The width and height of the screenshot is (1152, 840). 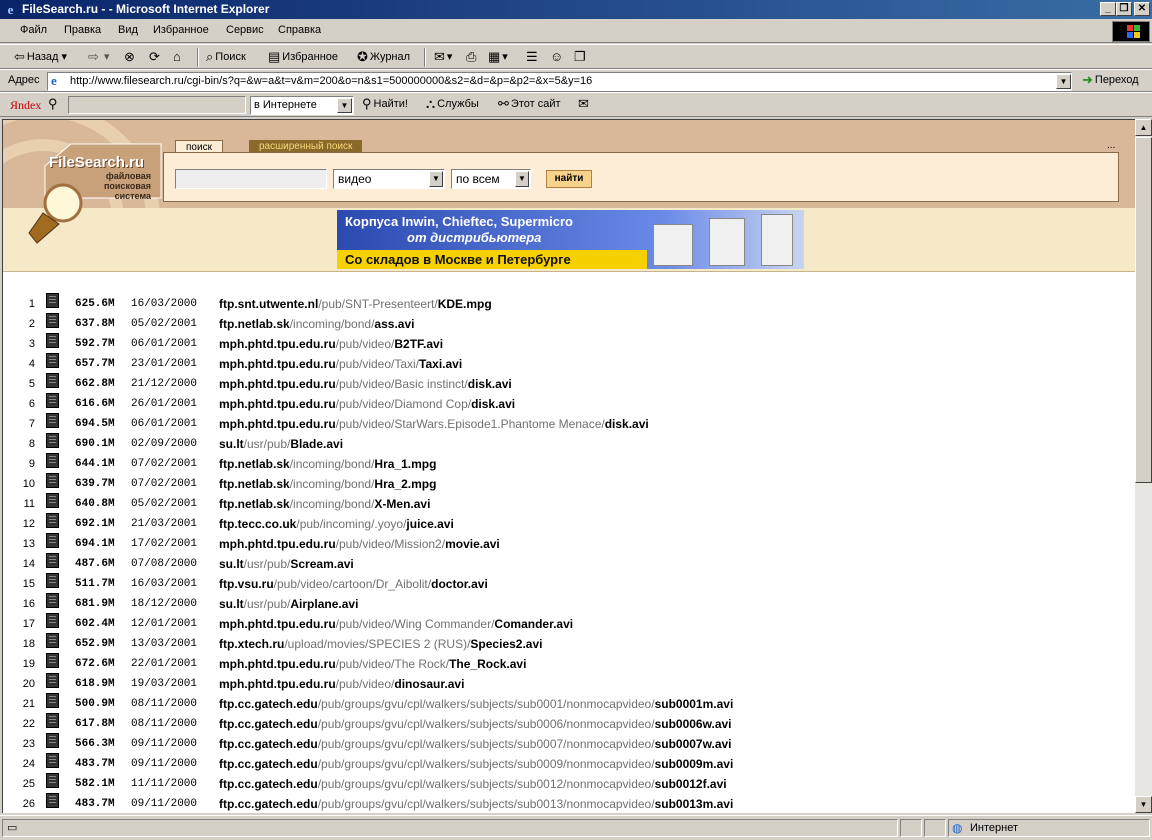 I want to click on yandex-this-site-button: ⚯ Этот сайт, so click(x=529, y=104).